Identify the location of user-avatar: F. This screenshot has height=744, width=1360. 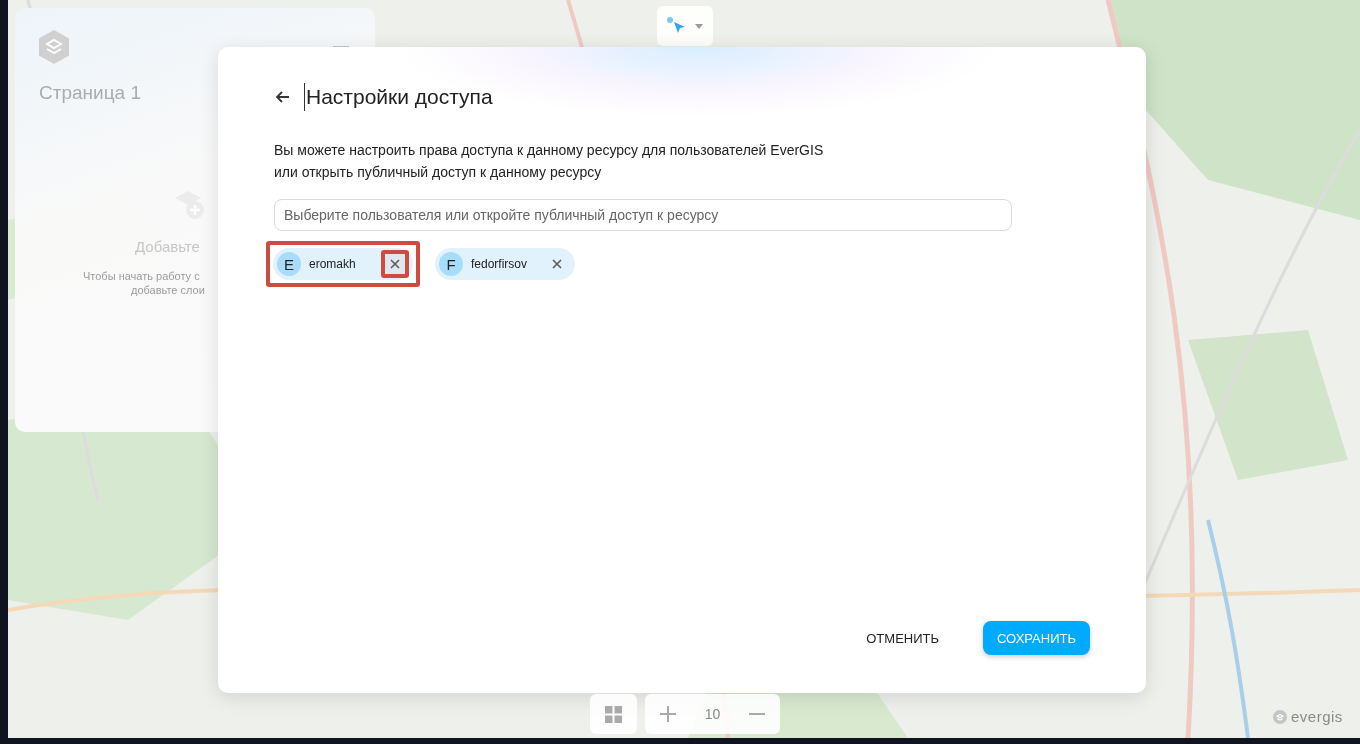
(451, 264).